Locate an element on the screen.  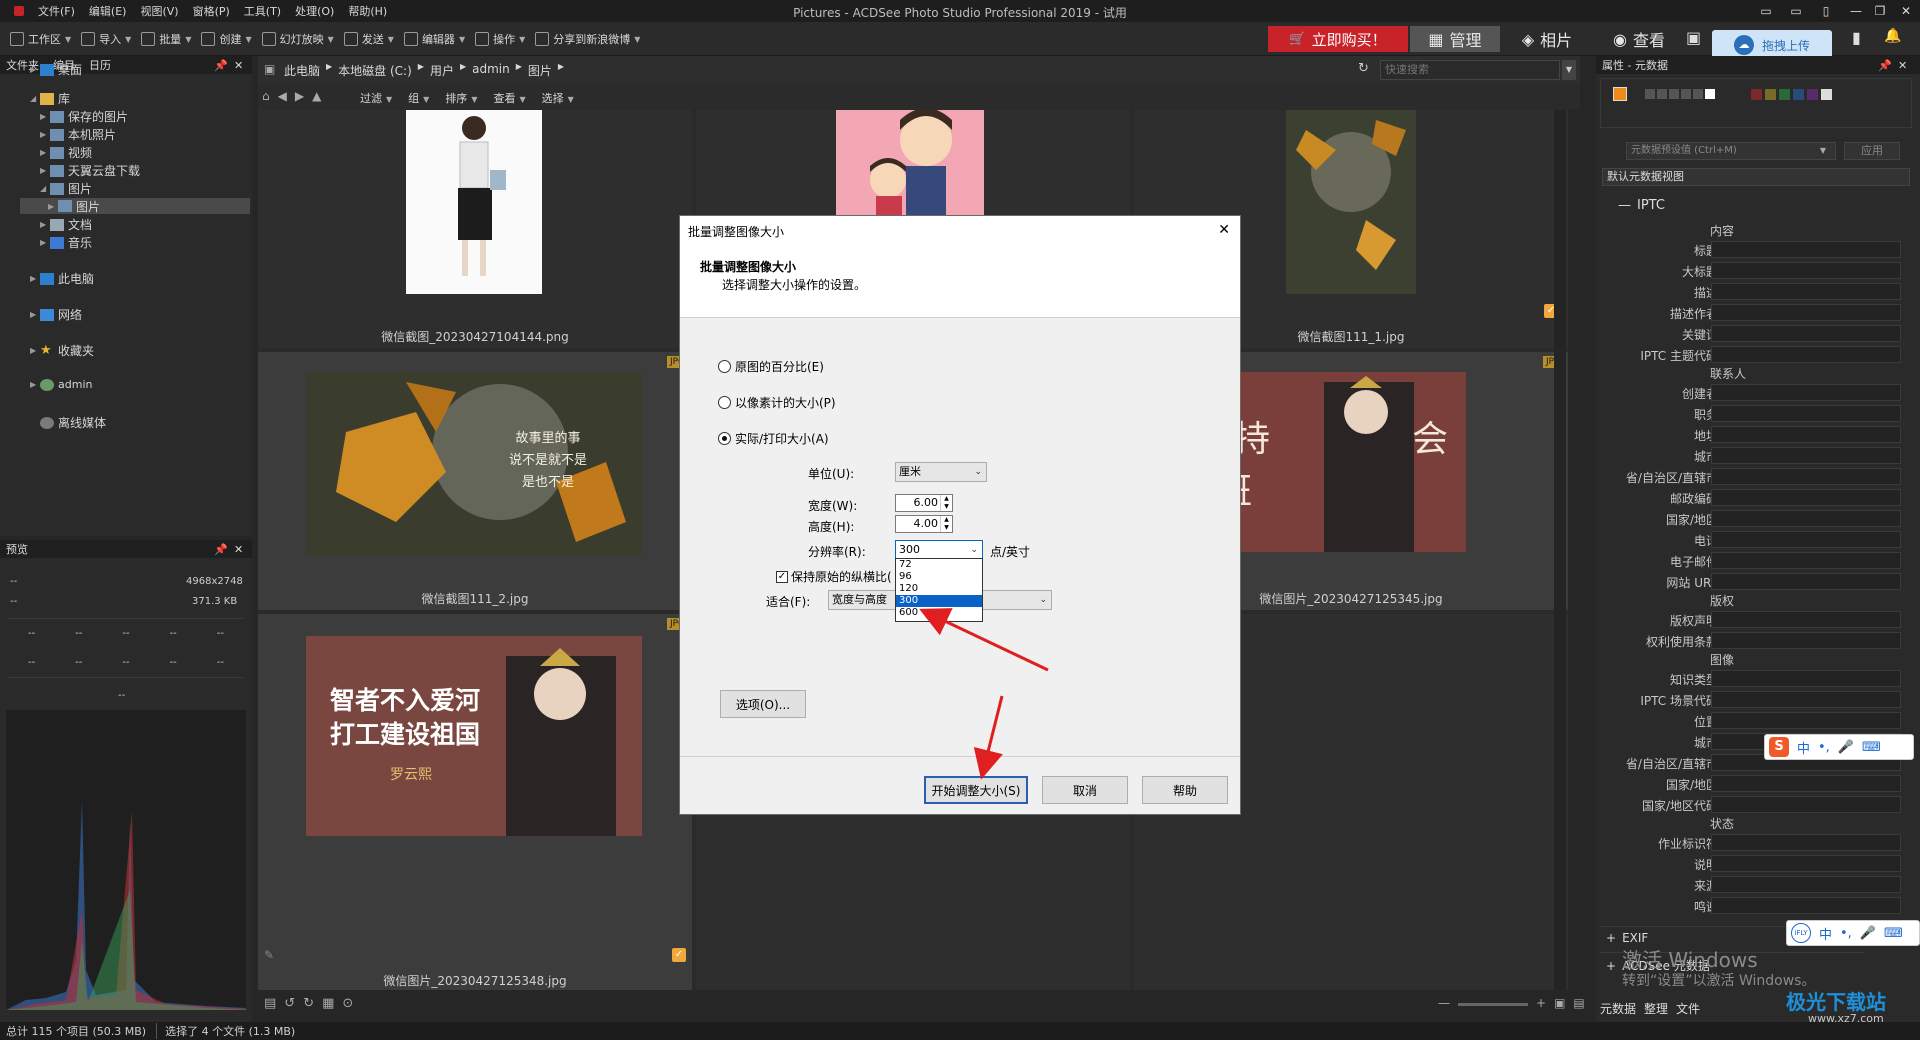
arrow-to-start is located at coordinates (988, 737).